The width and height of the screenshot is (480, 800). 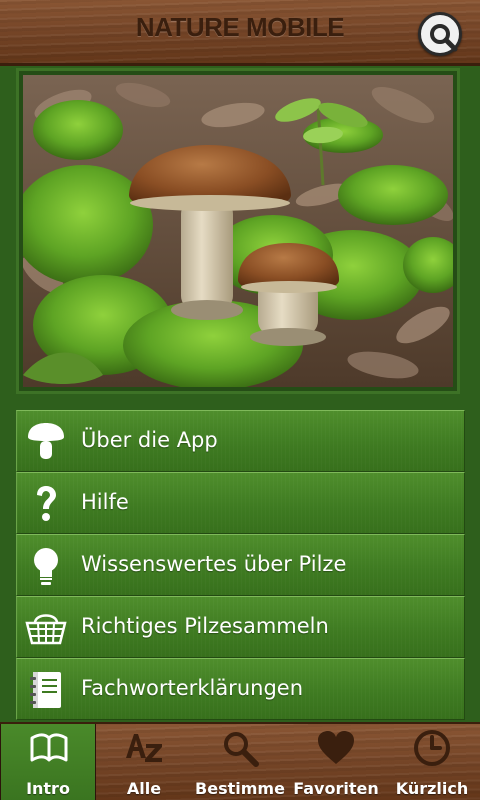 What do you see at coordinates (48, 788) in the screenshot?
I see `tab-label: Intro` at bounding box center [48, 788].